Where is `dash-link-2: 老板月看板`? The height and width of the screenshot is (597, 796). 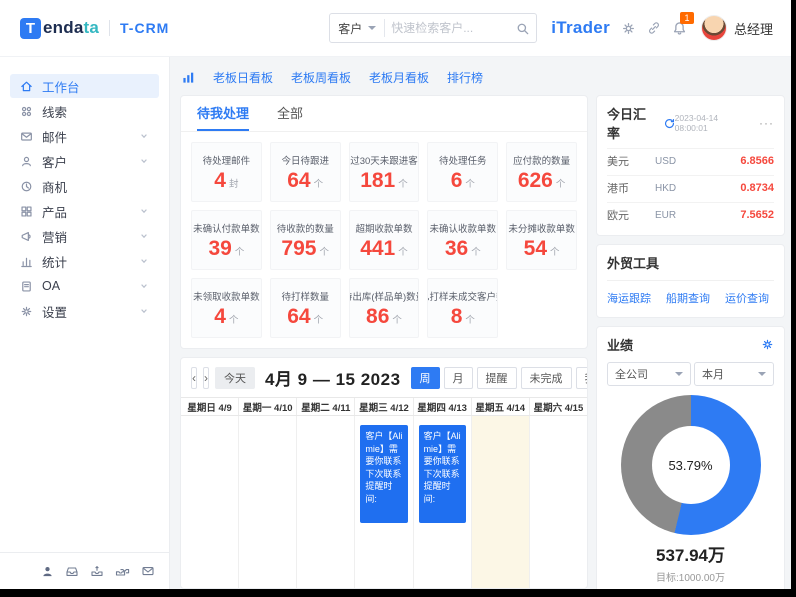
dash-link-2: 老板月看板 is located at coordinates (399, 77).